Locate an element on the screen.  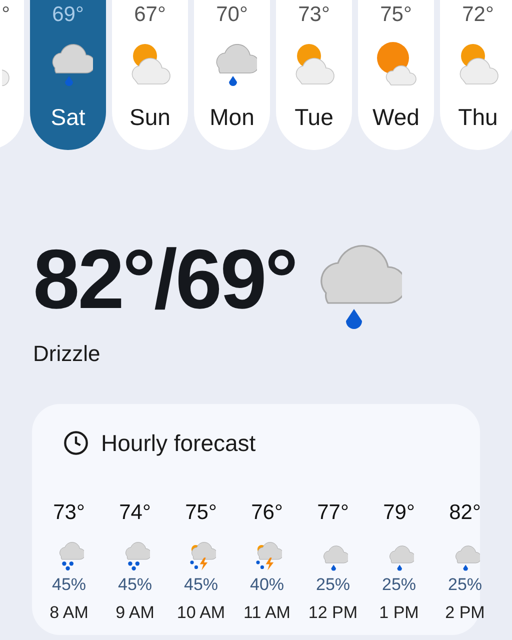
day-high-temp: 67° is located at coordinates (150, 15).